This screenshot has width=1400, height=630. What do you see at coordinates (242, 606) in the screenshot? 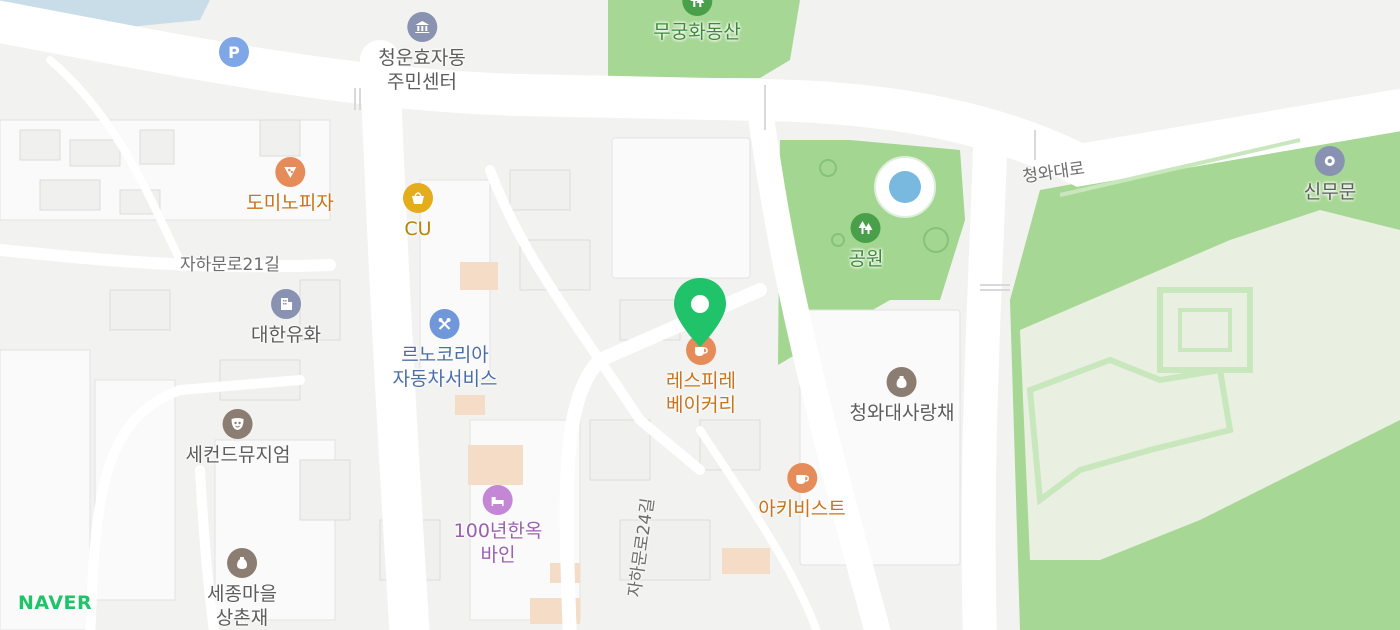
I see `poi-label: 세종마을 상촌재` at bounding box center [242, 606].